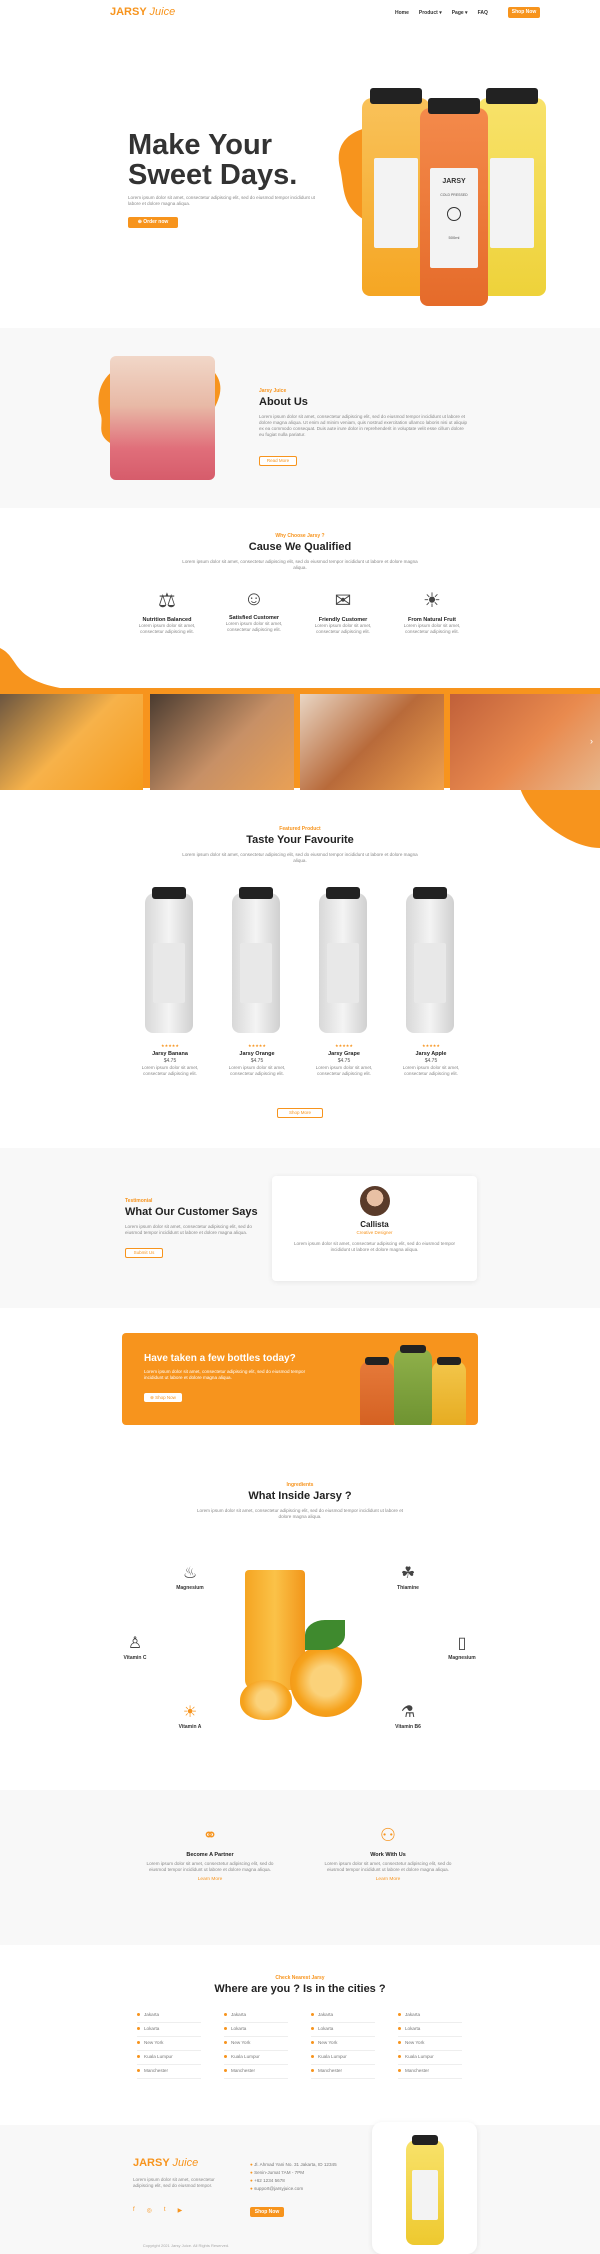  Describe the element at coordinates (190, 1727) in the screenshot. I see `ingredient-label: Vitamin A` at that location.